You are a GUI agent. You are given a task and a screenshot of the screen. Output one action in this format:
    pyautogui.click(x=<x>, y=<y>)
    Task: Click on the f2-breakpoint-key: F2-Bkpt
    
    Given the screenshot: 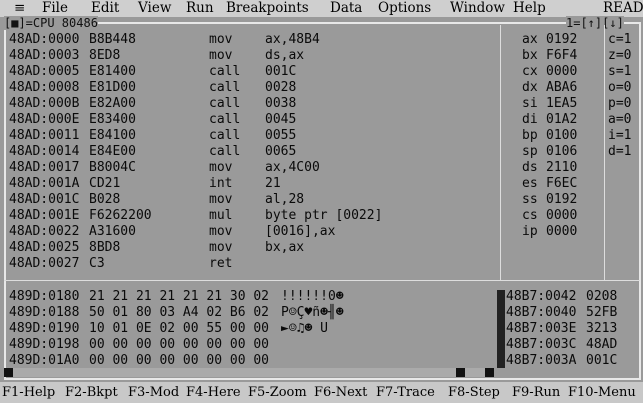 What is the action you would take?
    pyautogui.click(x=91, y=392)
    